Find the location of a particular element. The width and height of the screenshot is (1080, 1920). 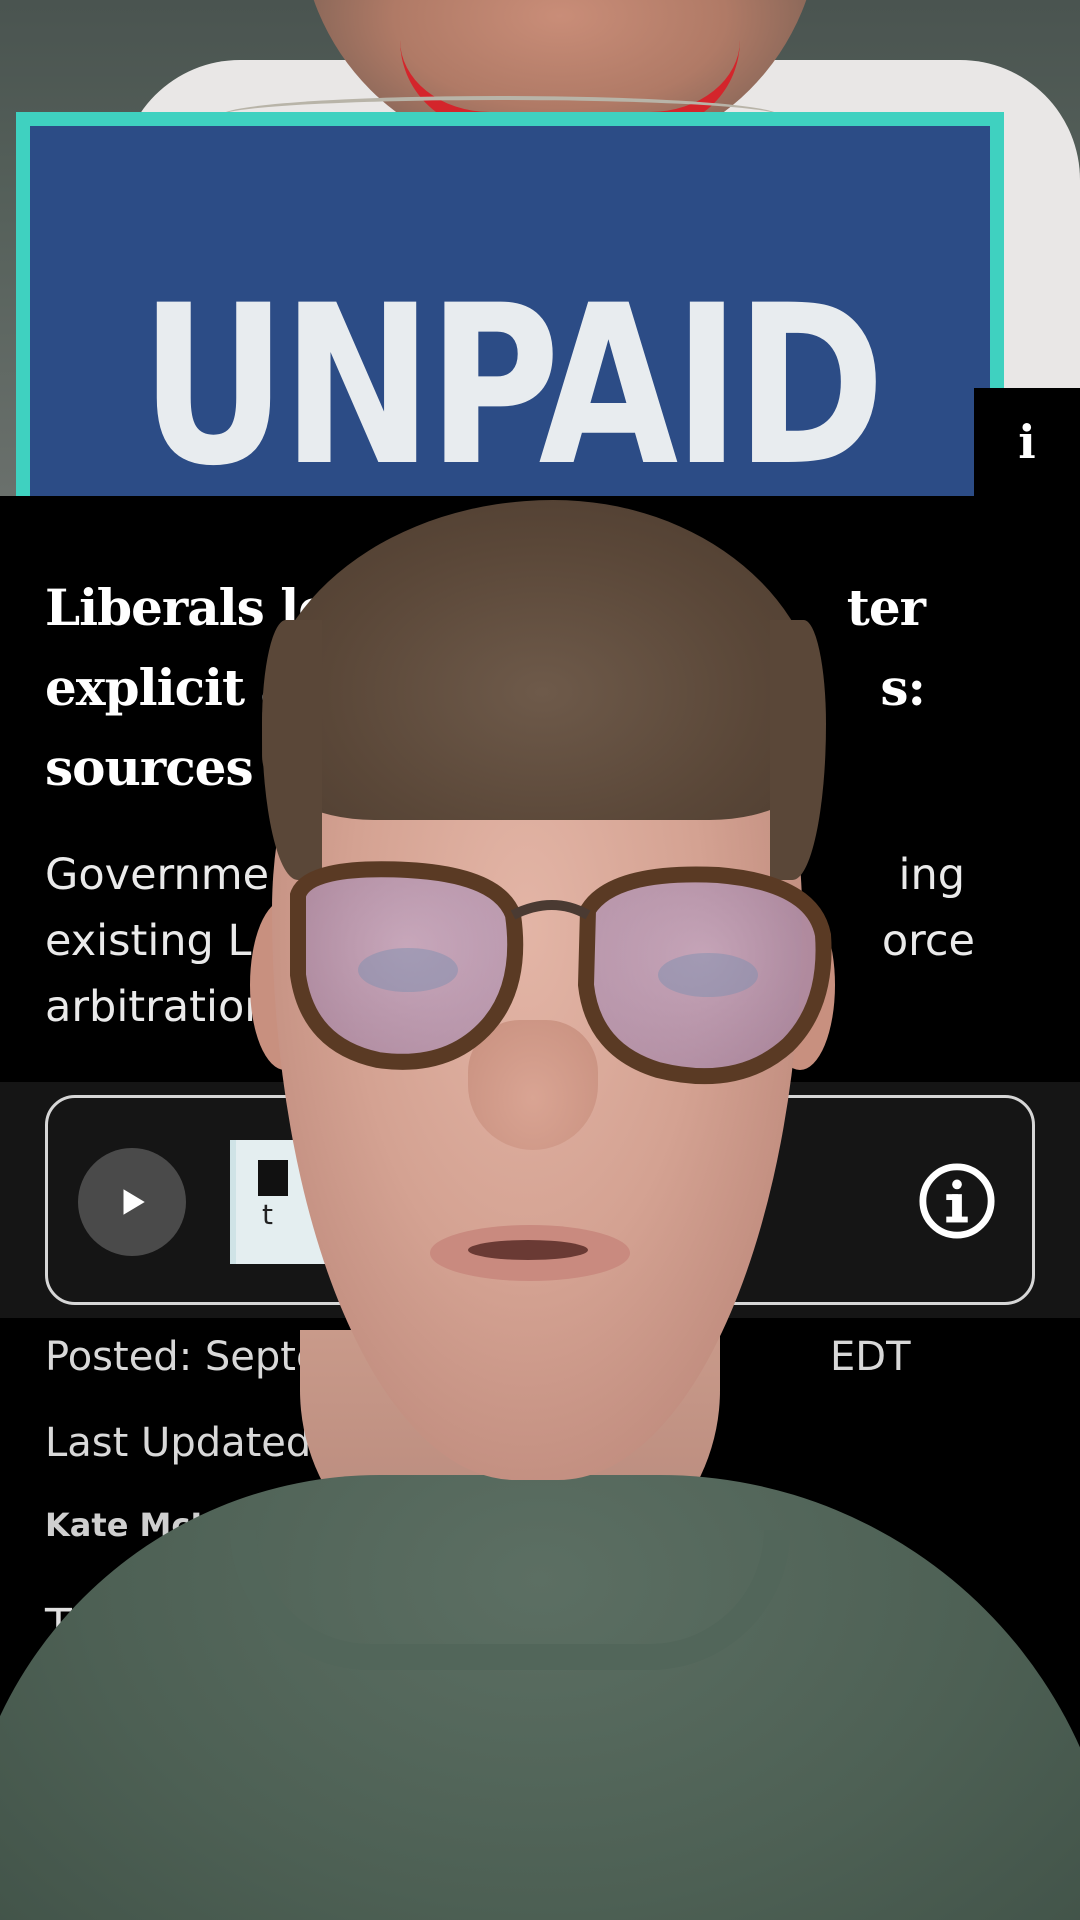

info-icon: i is located at coordinates (1027, 442).